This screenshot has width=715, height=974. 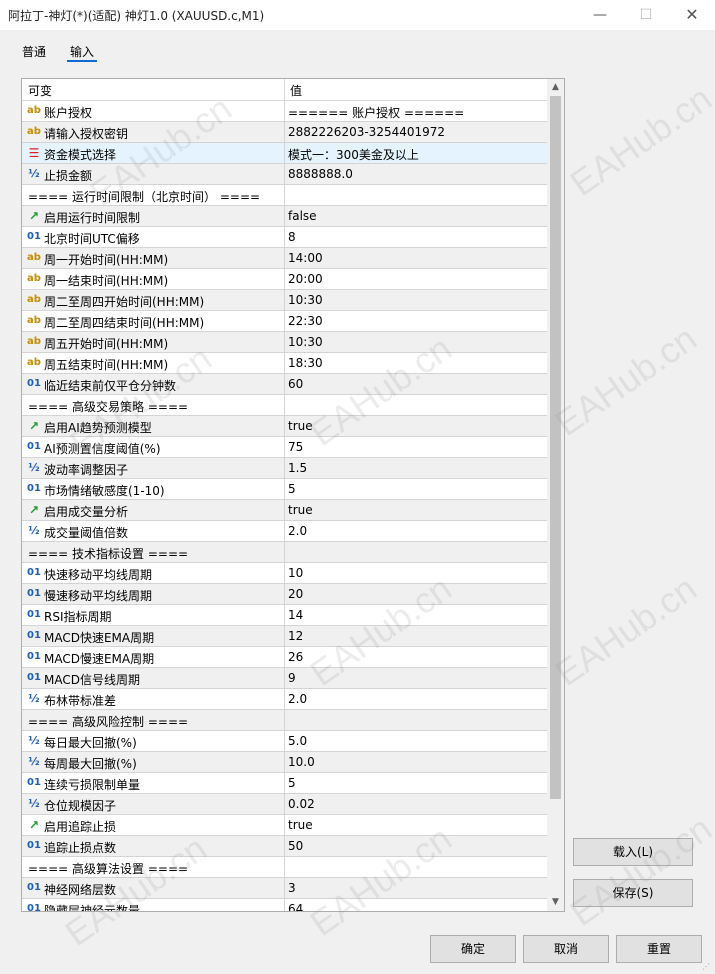 I want to click on table-row: 01 市场情绪敏感度(1-10) 5, so click(x=284, y=489).